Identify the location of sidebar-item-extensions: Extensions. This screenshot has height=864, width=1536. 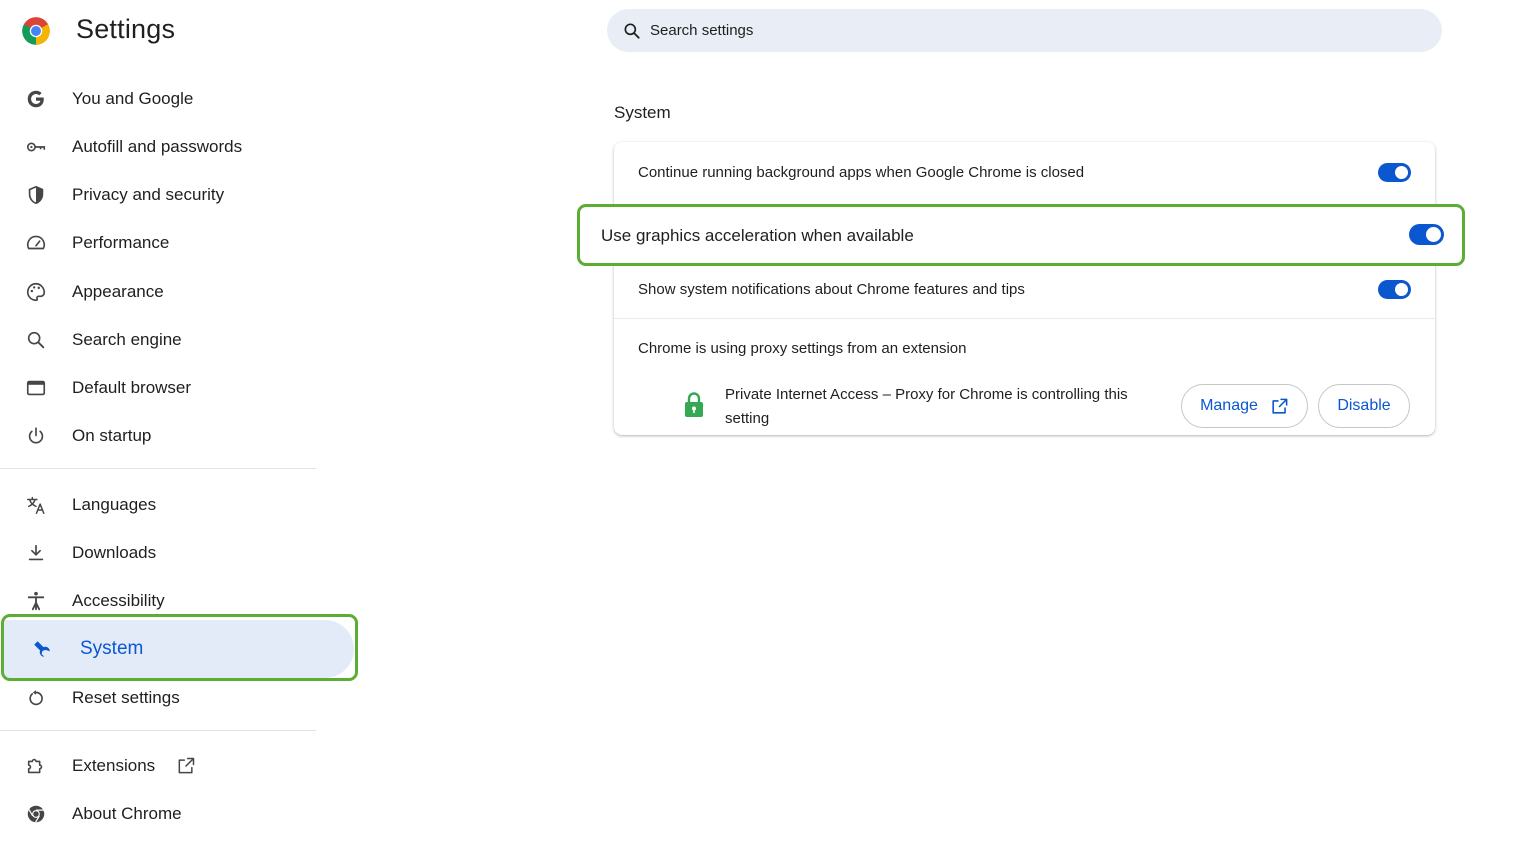
(160, 766).